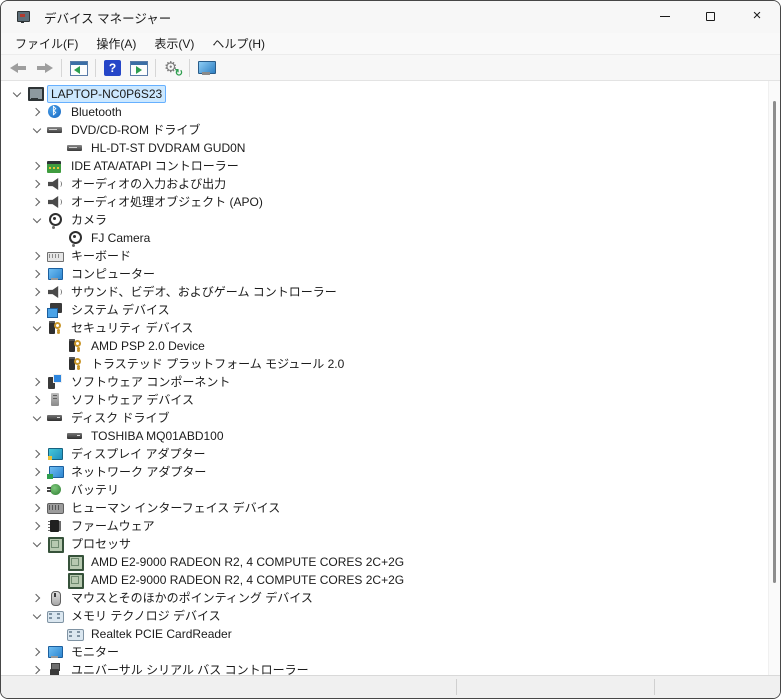 This screenshot has width=781, height=699. What do you see at coordinates (390, 454) in the screenshot?
I see `tree-node: ディスプレイ アダプター` at bounding box center [390, 454].